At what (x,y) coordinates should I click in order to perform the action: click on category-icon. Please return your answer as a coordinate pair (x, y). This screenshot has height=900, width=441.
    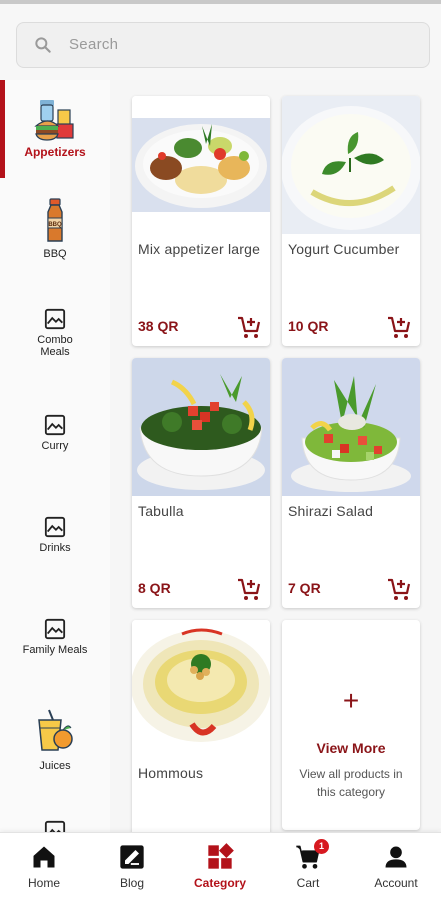
    Looking at the image, I should click on (221, 856).